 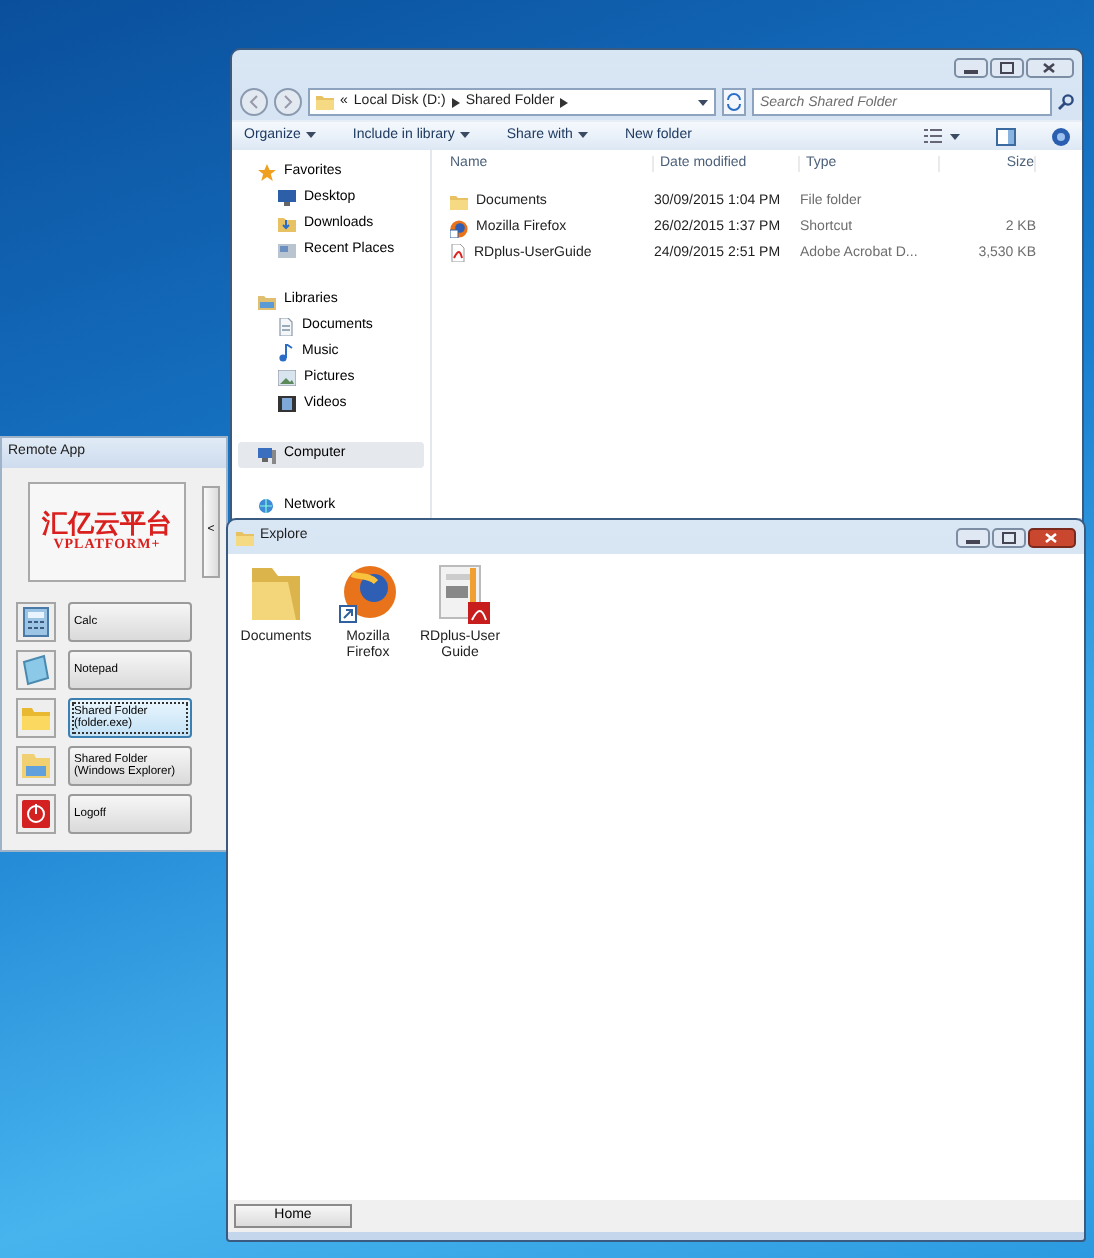 I want to click on logo-text: 汇亿云平台, so click(x=107, y=523).